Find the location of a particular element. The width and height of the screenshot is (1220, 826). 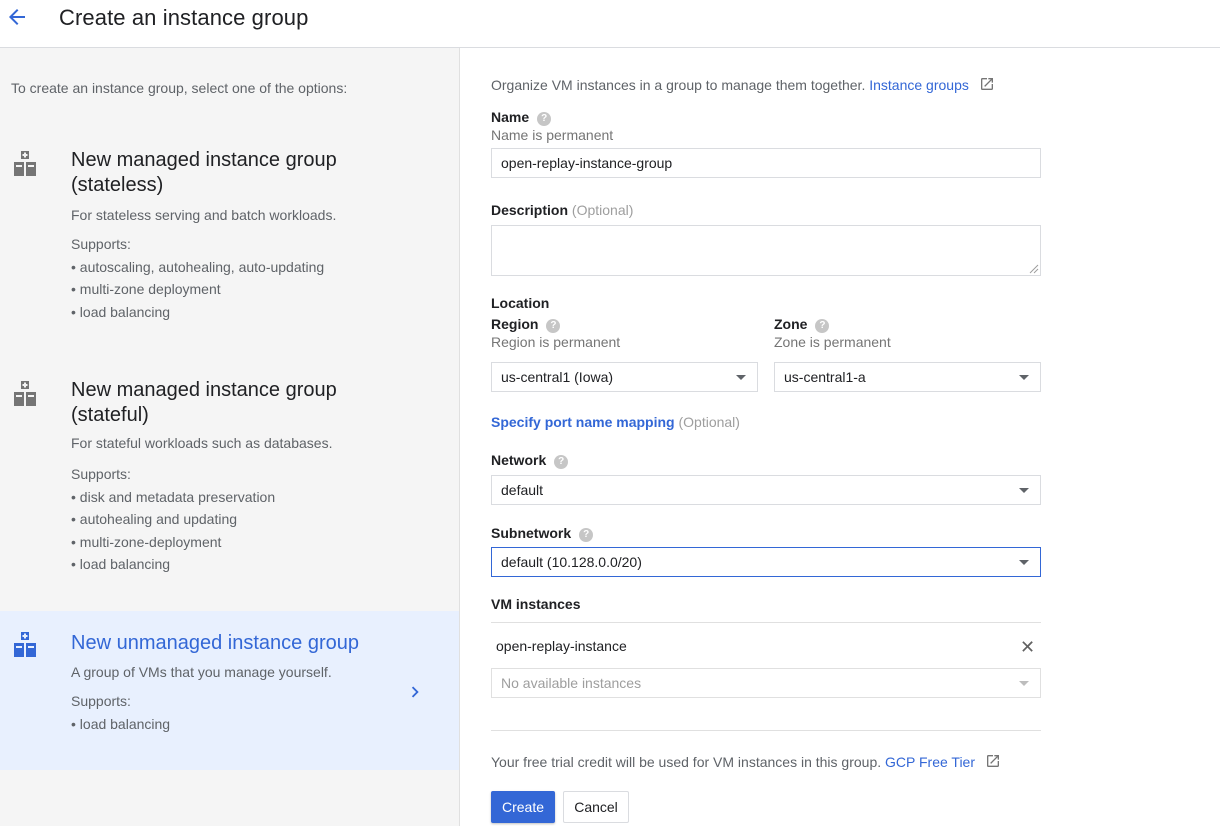

description-field is located at coordinates (766, 250).